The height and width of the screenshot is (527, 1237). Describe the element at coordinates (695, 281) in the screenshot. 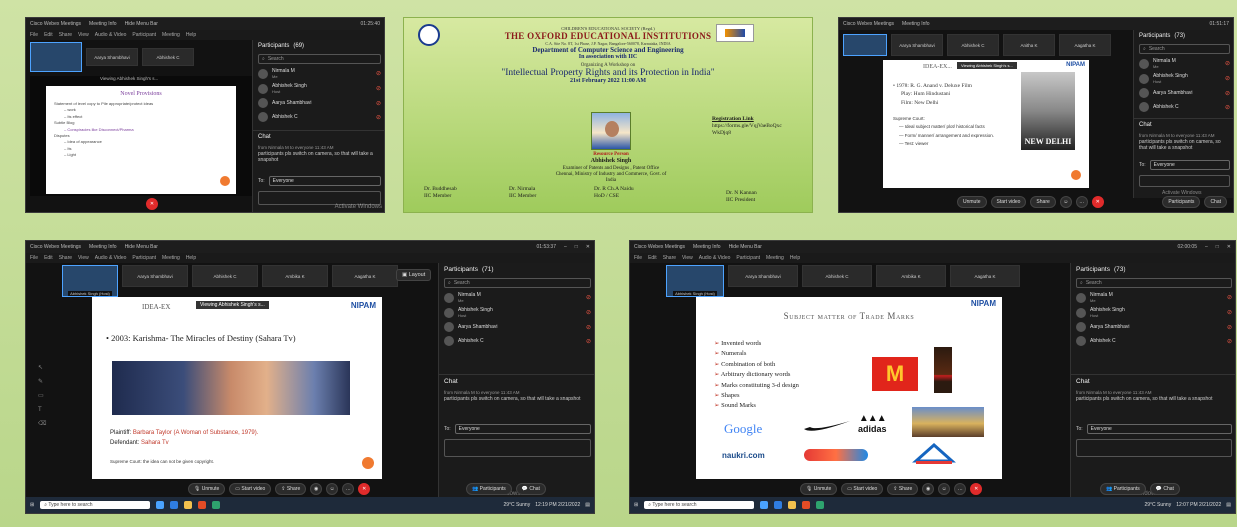

I see `self-video-thumbnail: Abhishek Singh (Host)` at that location.